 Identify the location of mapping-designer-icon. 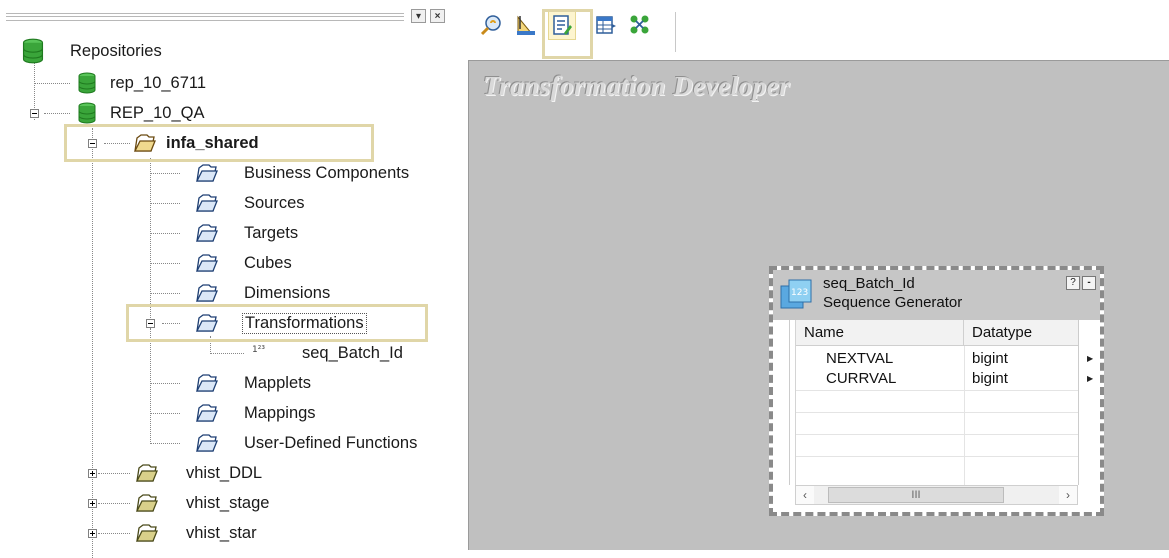
(639, 24).